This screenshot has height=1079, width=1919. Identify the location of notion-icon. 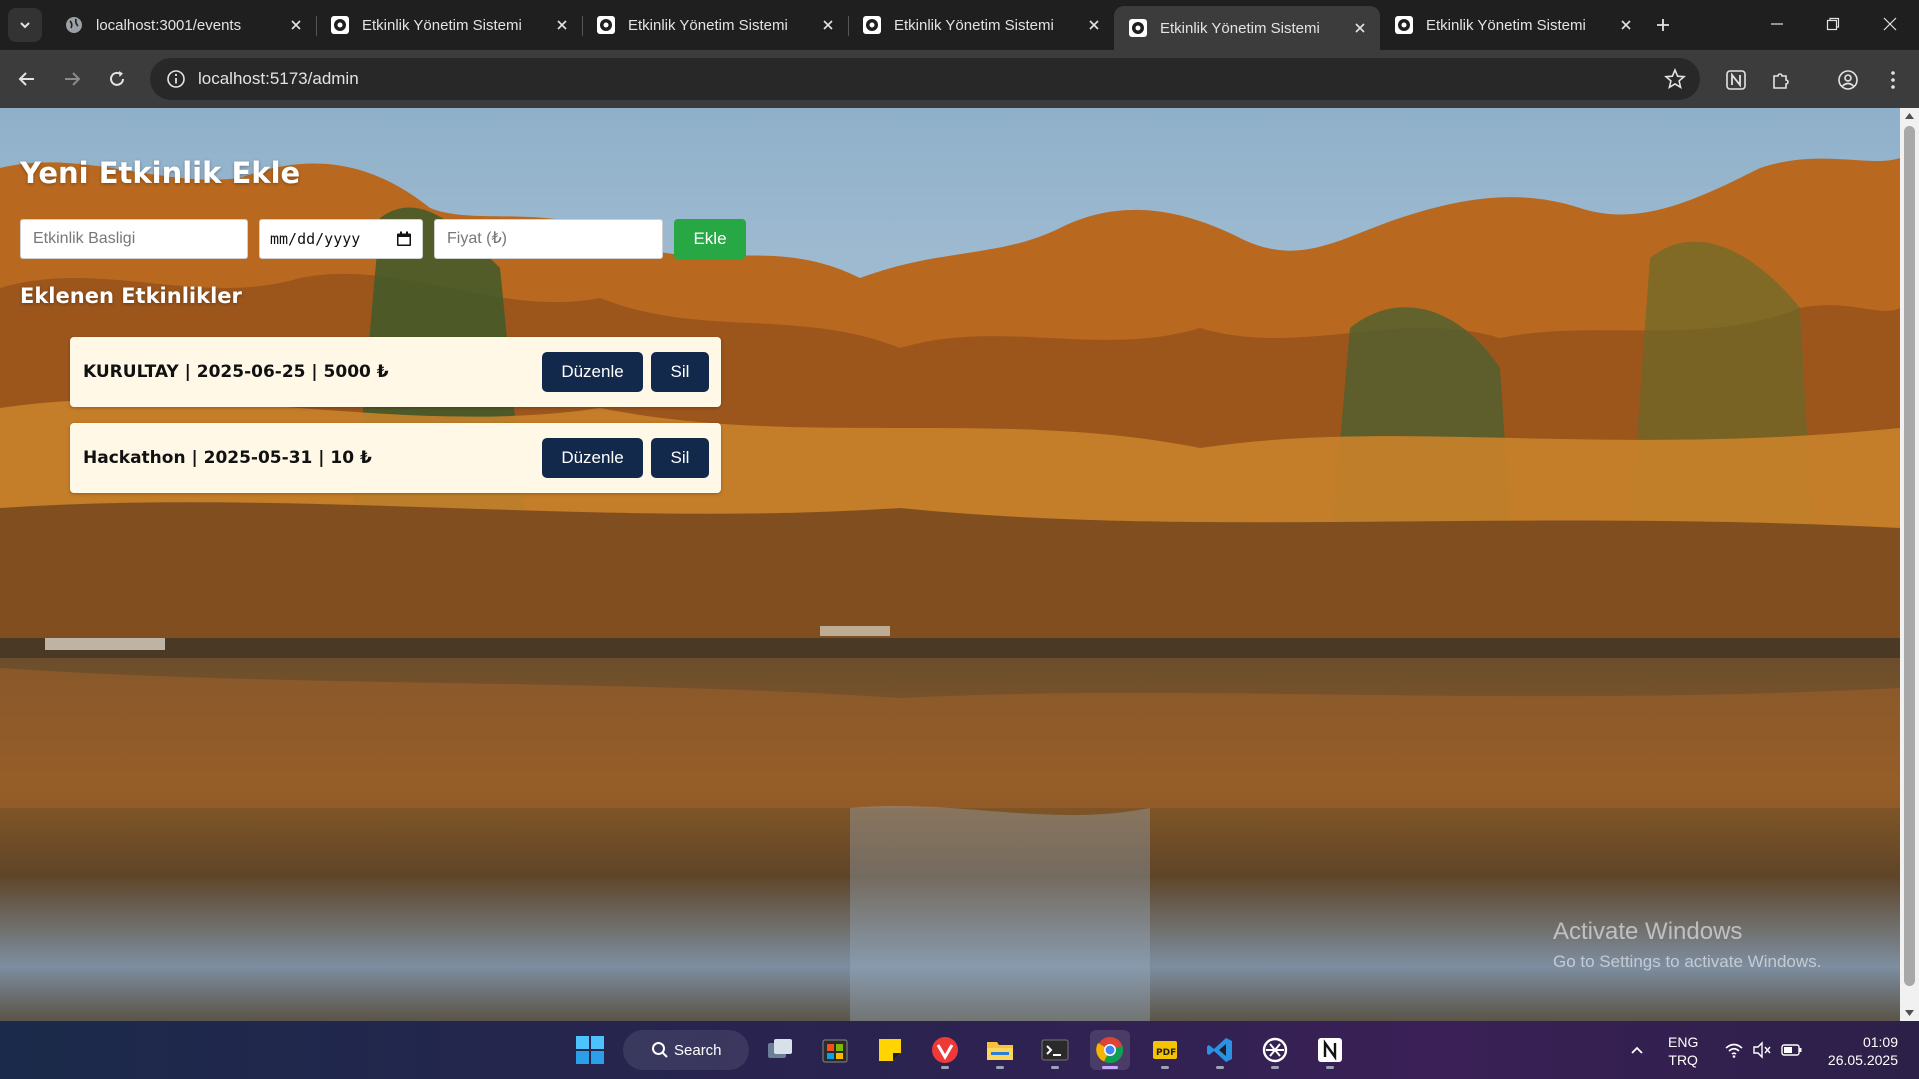
(1736, 80).